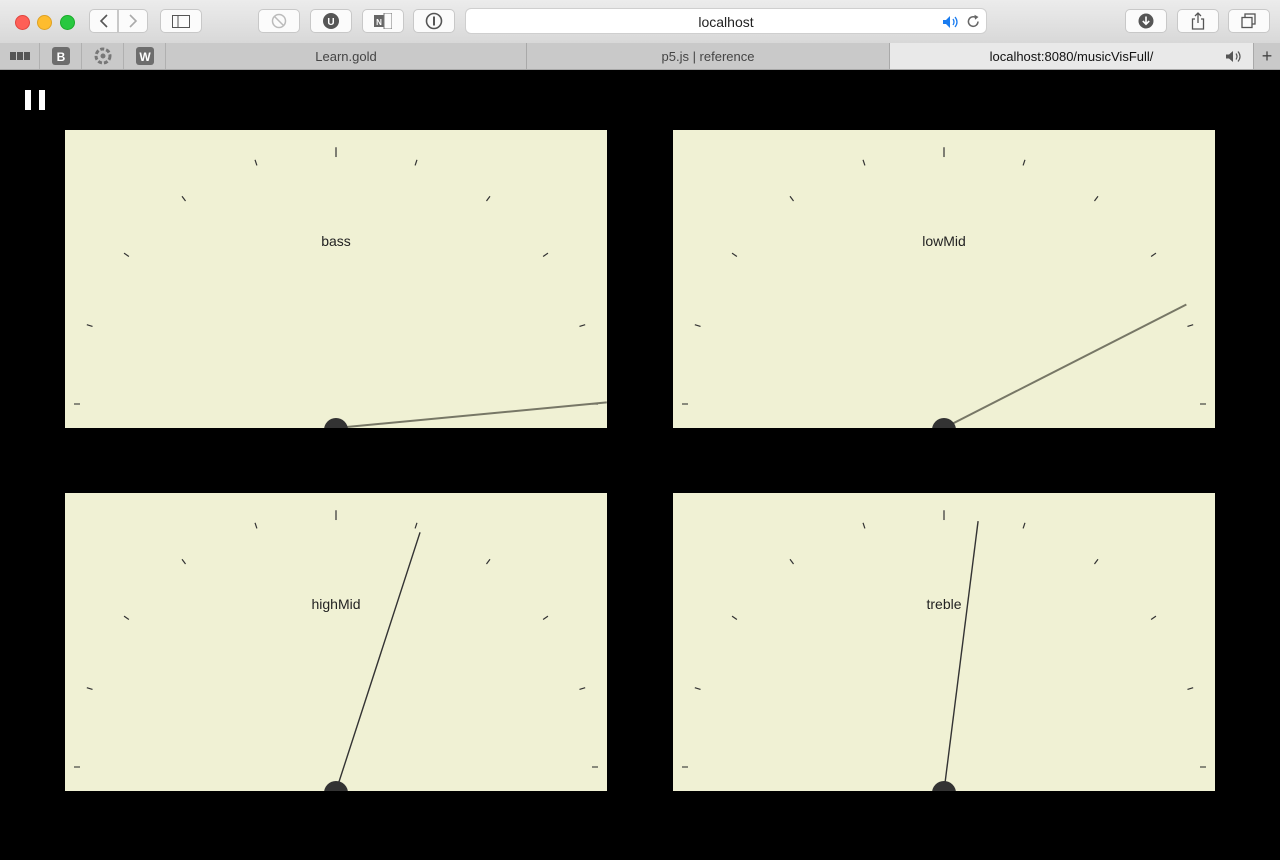  I want to click on svg-text: B, so click(60, 57).